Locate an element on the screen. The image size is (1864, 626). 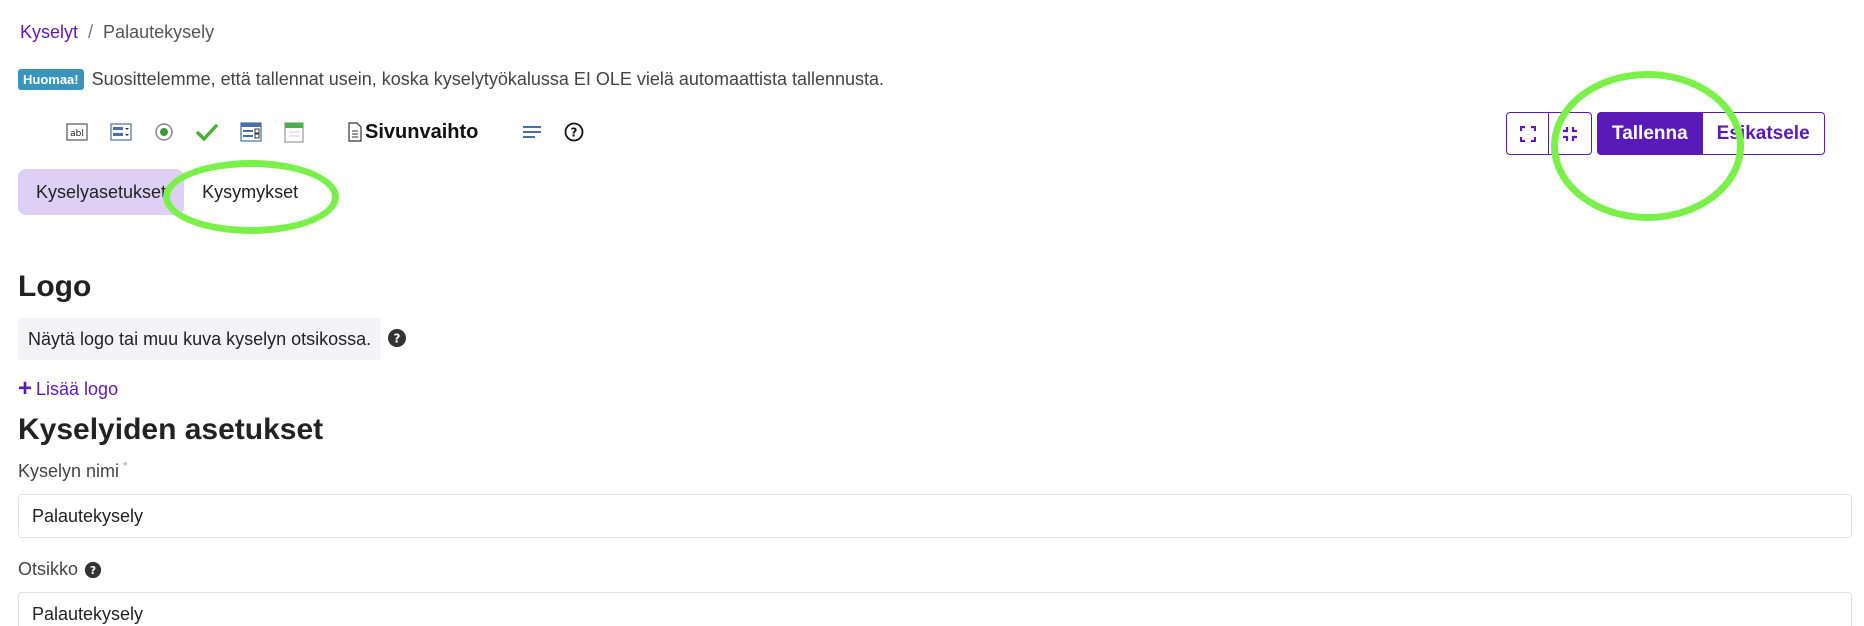
heading-help-icon: ? is located at coordinates (93, 570).